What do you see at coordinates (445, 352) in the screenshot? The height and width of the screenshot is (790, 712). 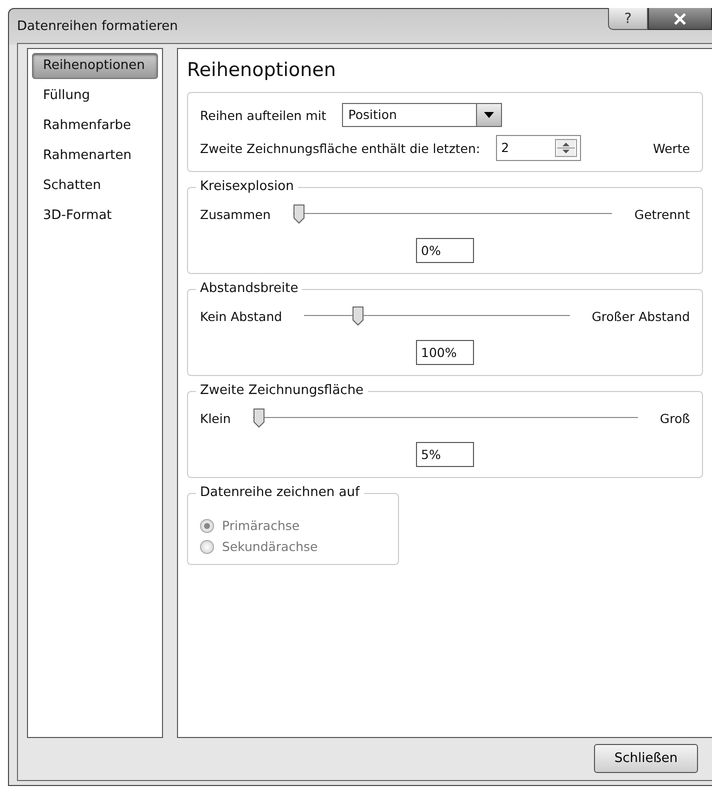 I see `percent-field: 100%` at bounding box center [445, 352].